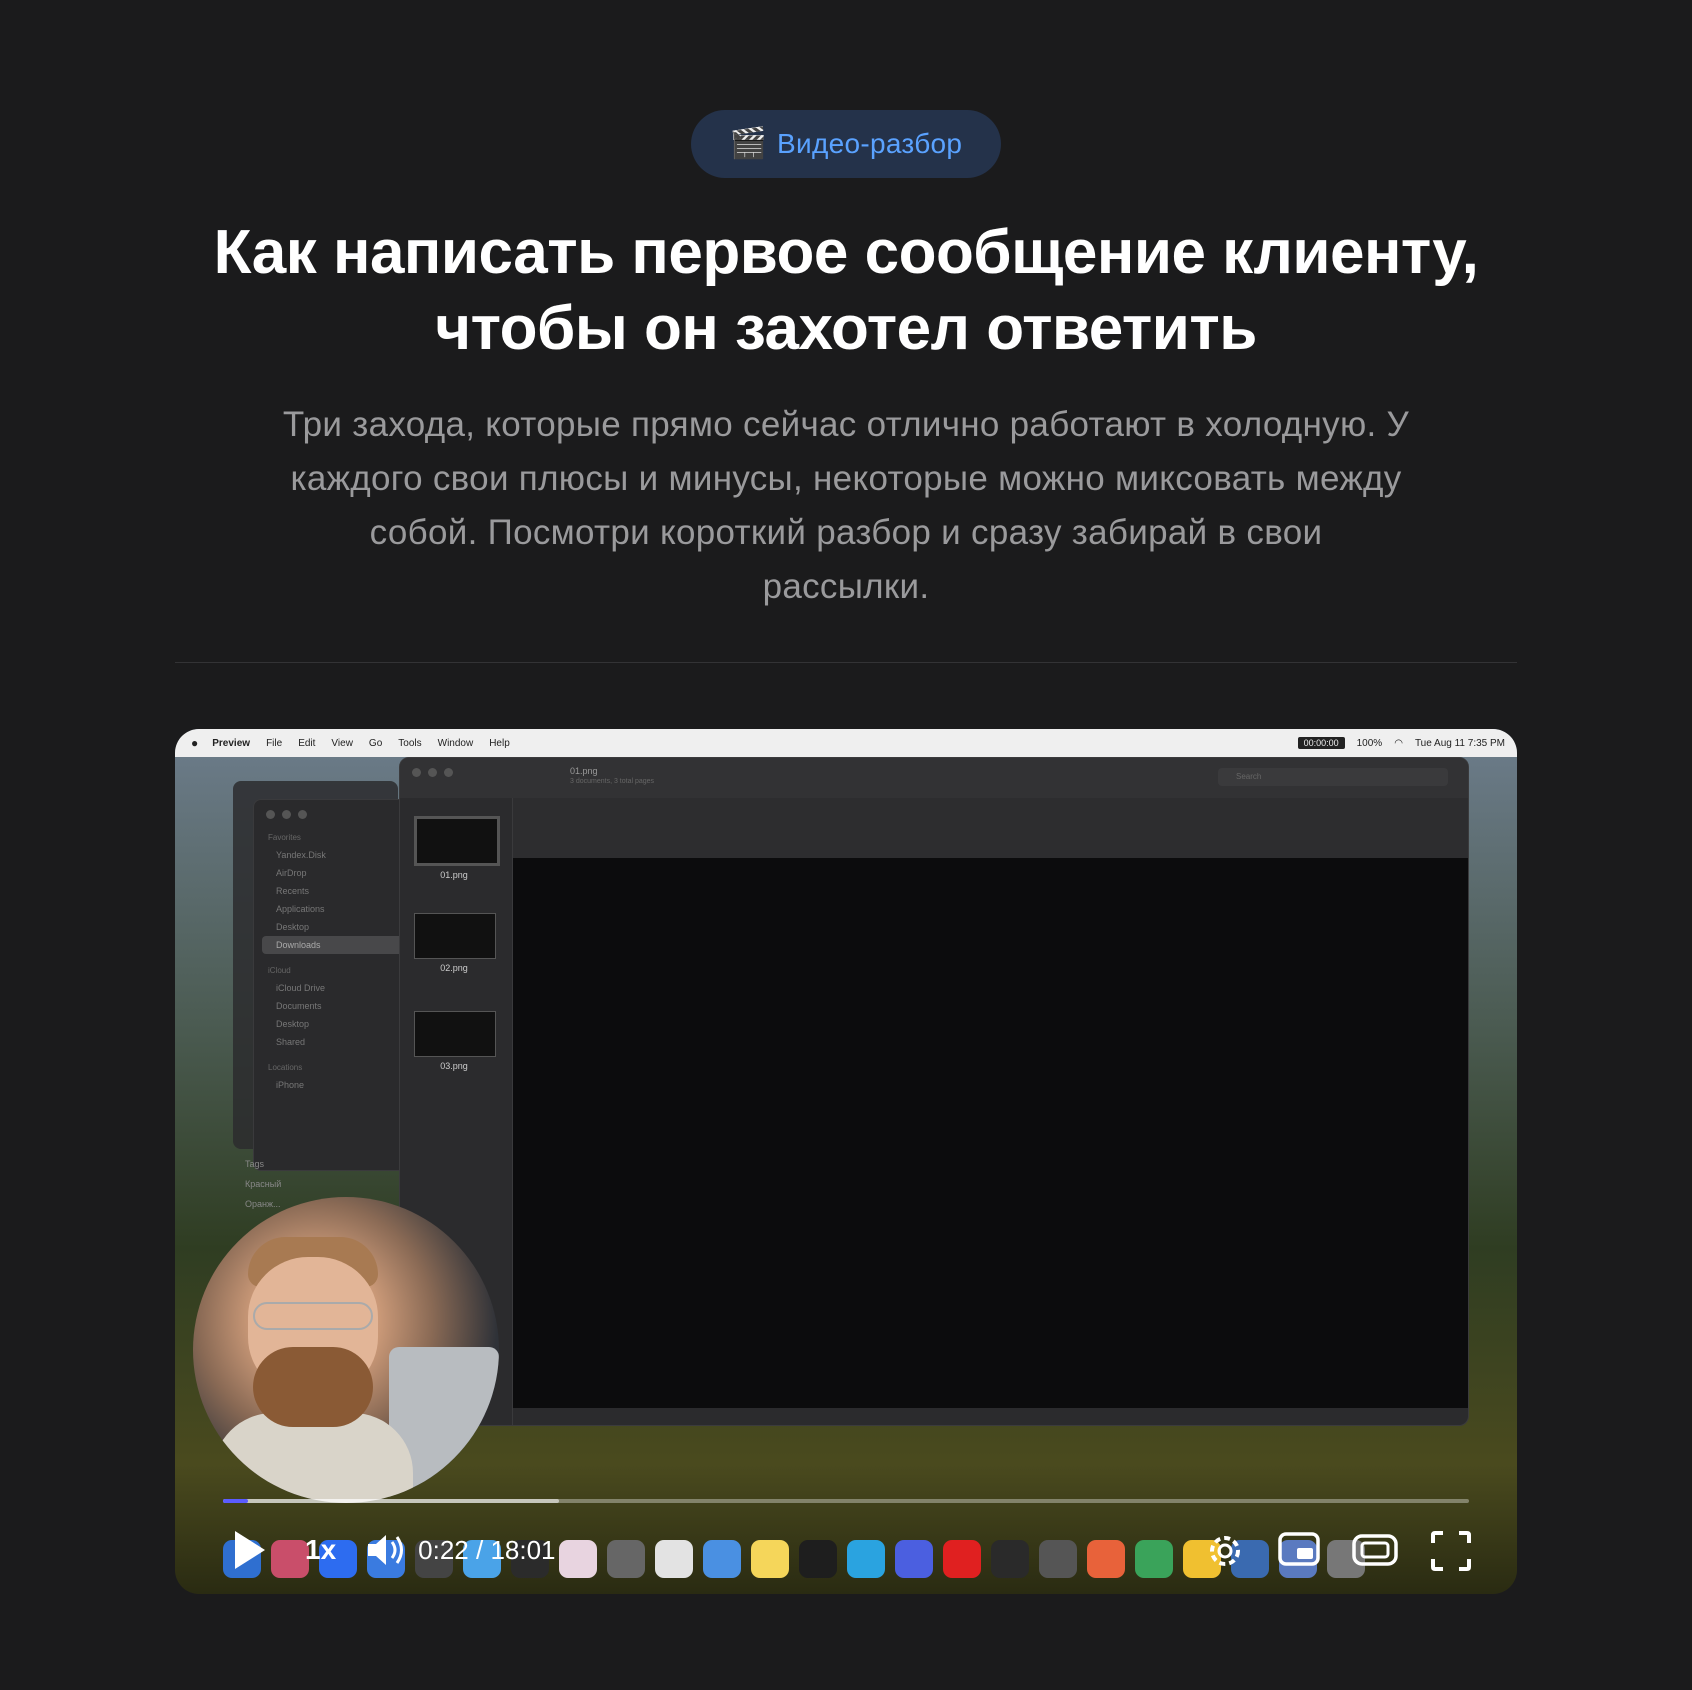 This screenshot has height=1690, width=1692. Describe the element at coordinates (250, 1550) in the screenshot. I see `play-icon` at that location.